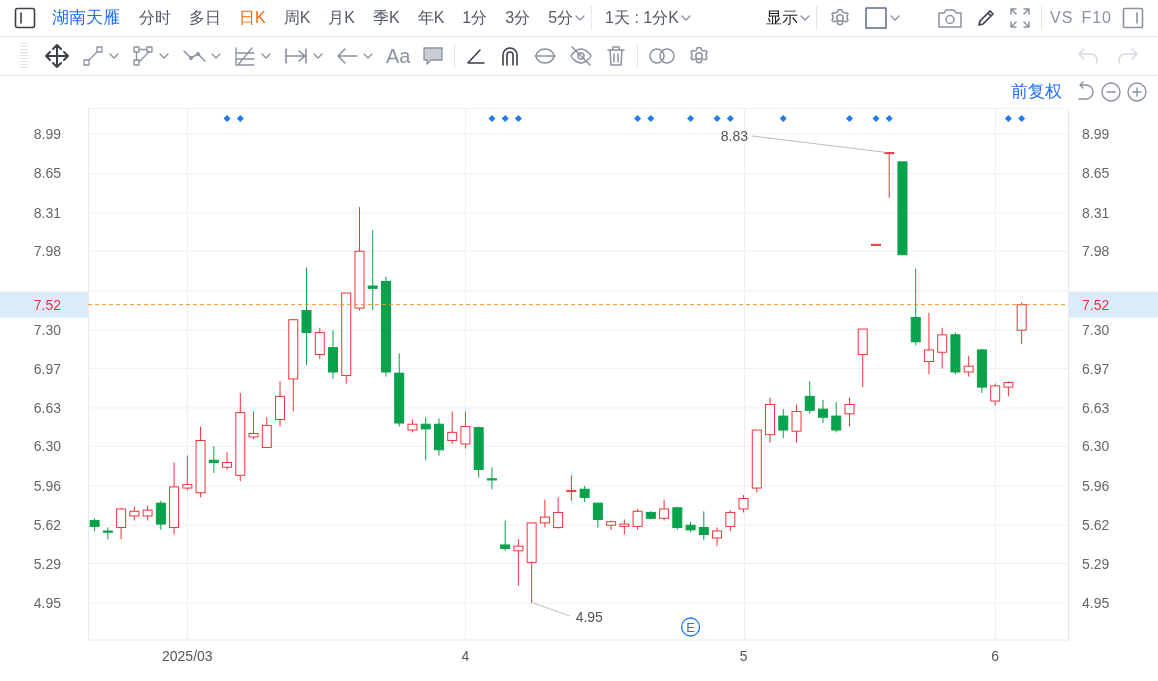 The image size is (1158, 681). Describe the element at coordinates (101, 56) in the screenshot. I see `line-segment-icon` at that location.